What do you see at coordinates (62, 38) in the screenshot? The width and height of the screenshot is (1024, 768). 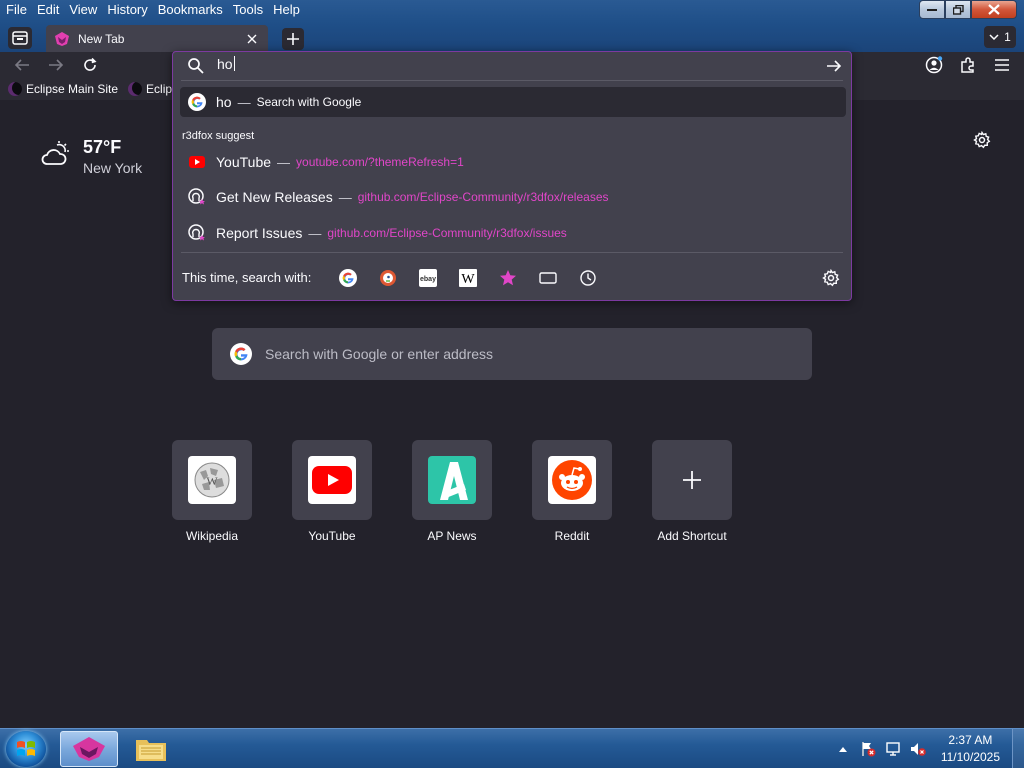 I see `r3dfox-logo-icon` at bounding box center [62, 38].